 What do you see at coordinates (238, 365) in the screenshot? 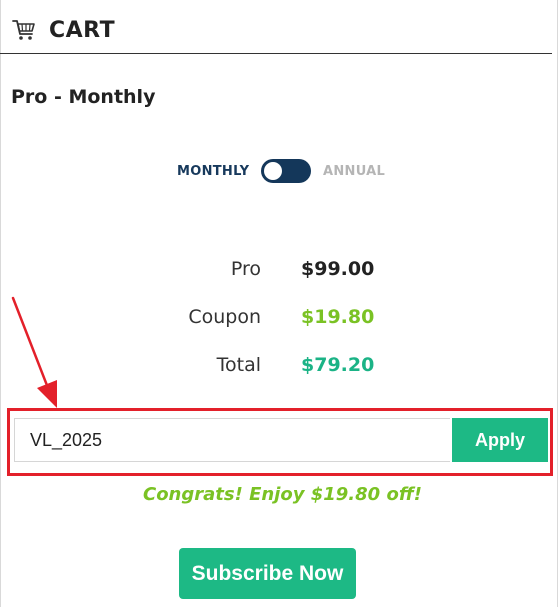
I see `summary-label-total: Total` at bounding box center [238, 365].